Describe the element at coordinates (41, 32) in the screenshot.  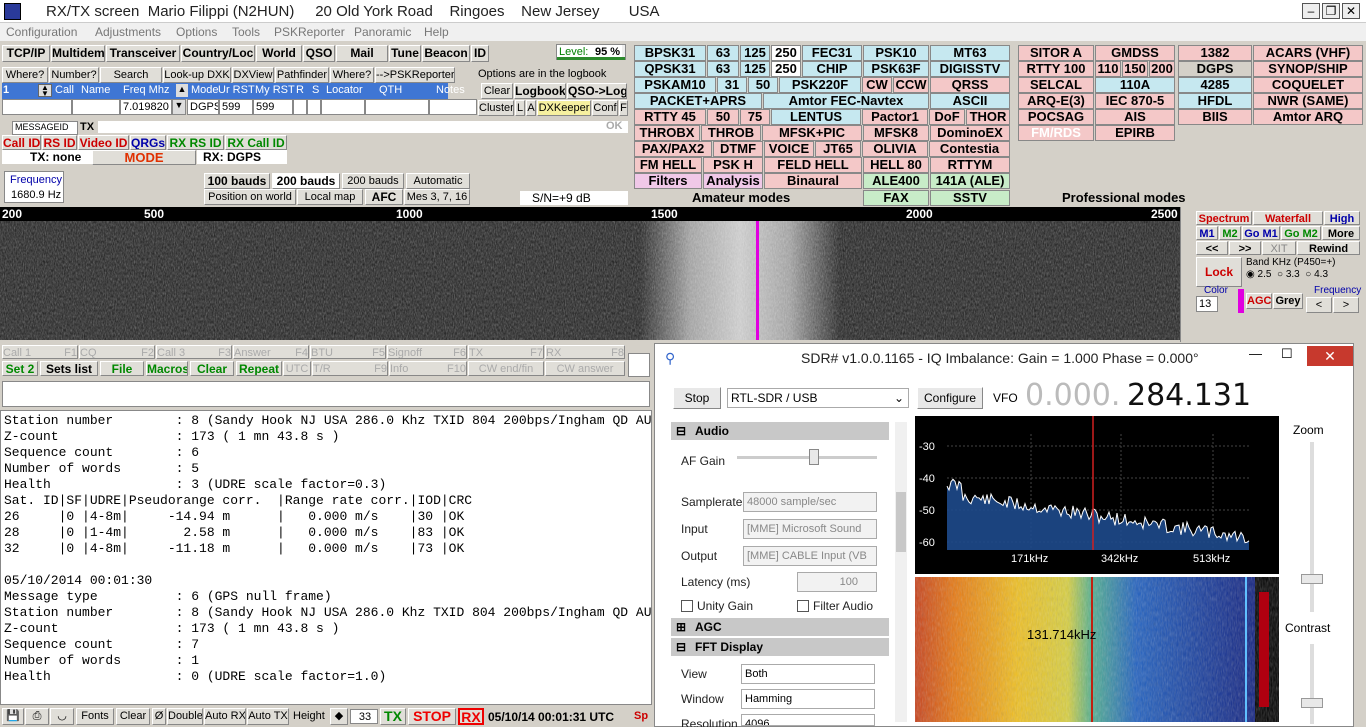
I see `menu-configuration: Configuration` at that location.